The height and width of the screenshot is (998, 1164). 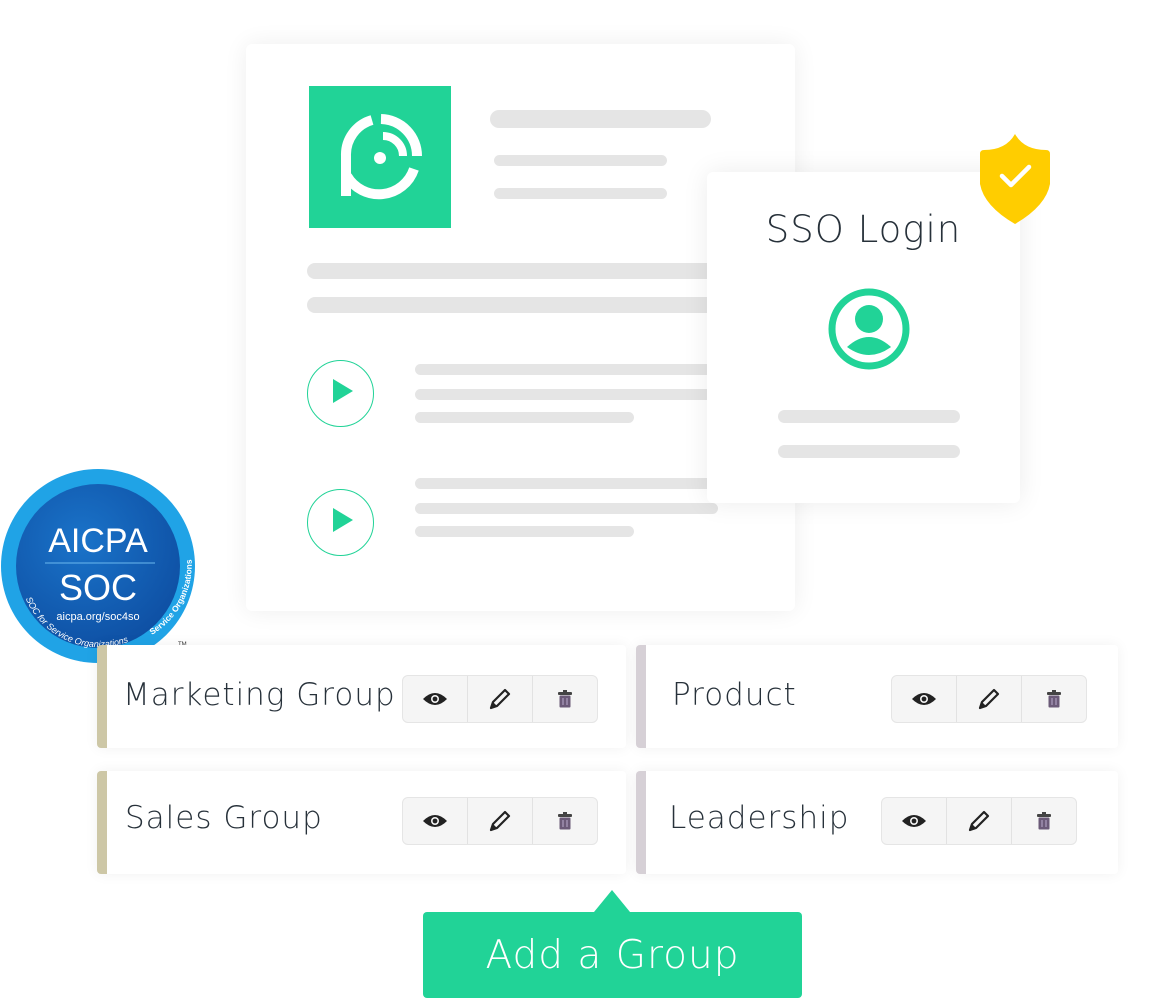 What do you see at coordinates (600, 119) in the screenshot?
I see `title-placeholder` at bounding box center [600, 119].